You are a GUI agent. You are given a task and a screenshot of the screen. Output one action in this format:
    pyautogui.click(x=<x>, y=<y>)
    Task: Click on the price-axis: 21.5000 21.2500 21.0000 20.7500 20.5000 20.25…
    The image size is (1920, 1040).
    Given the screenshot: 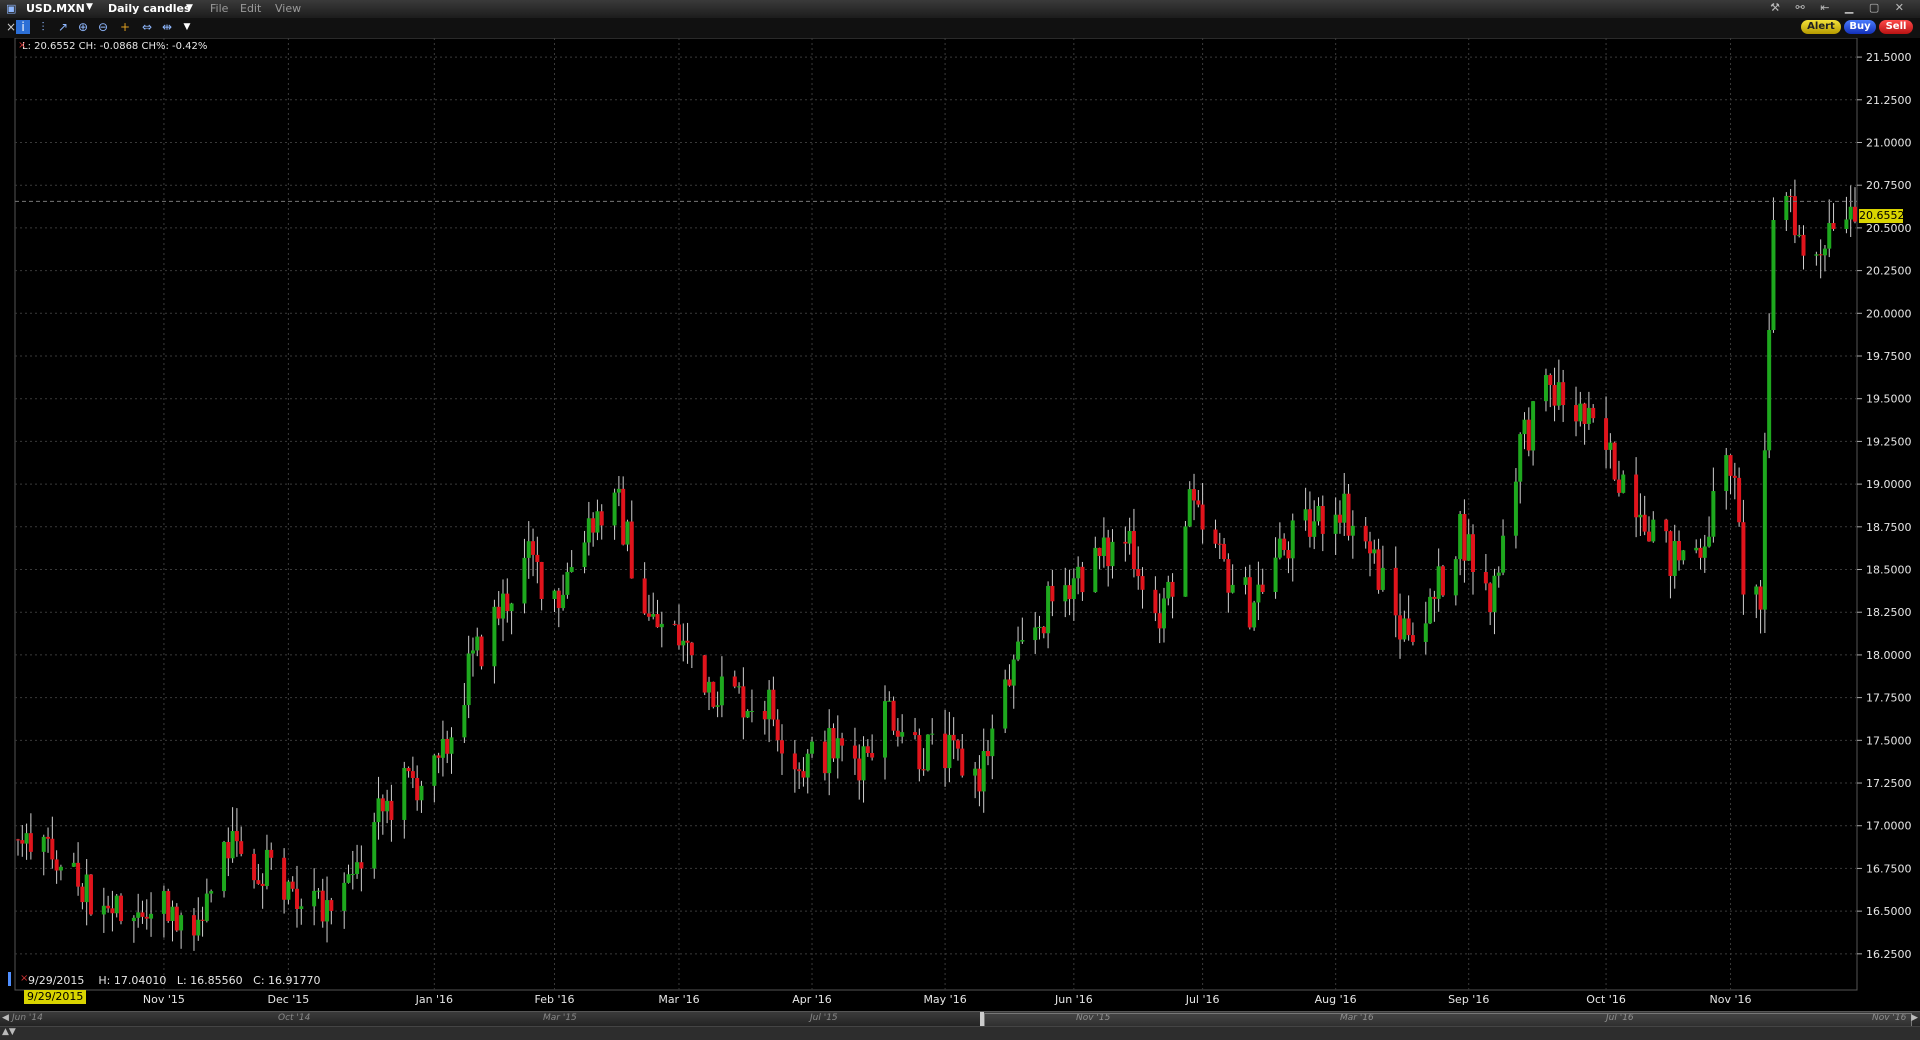 What is the action you would take?
    pyautogui.click(x=1884, y=506)
    